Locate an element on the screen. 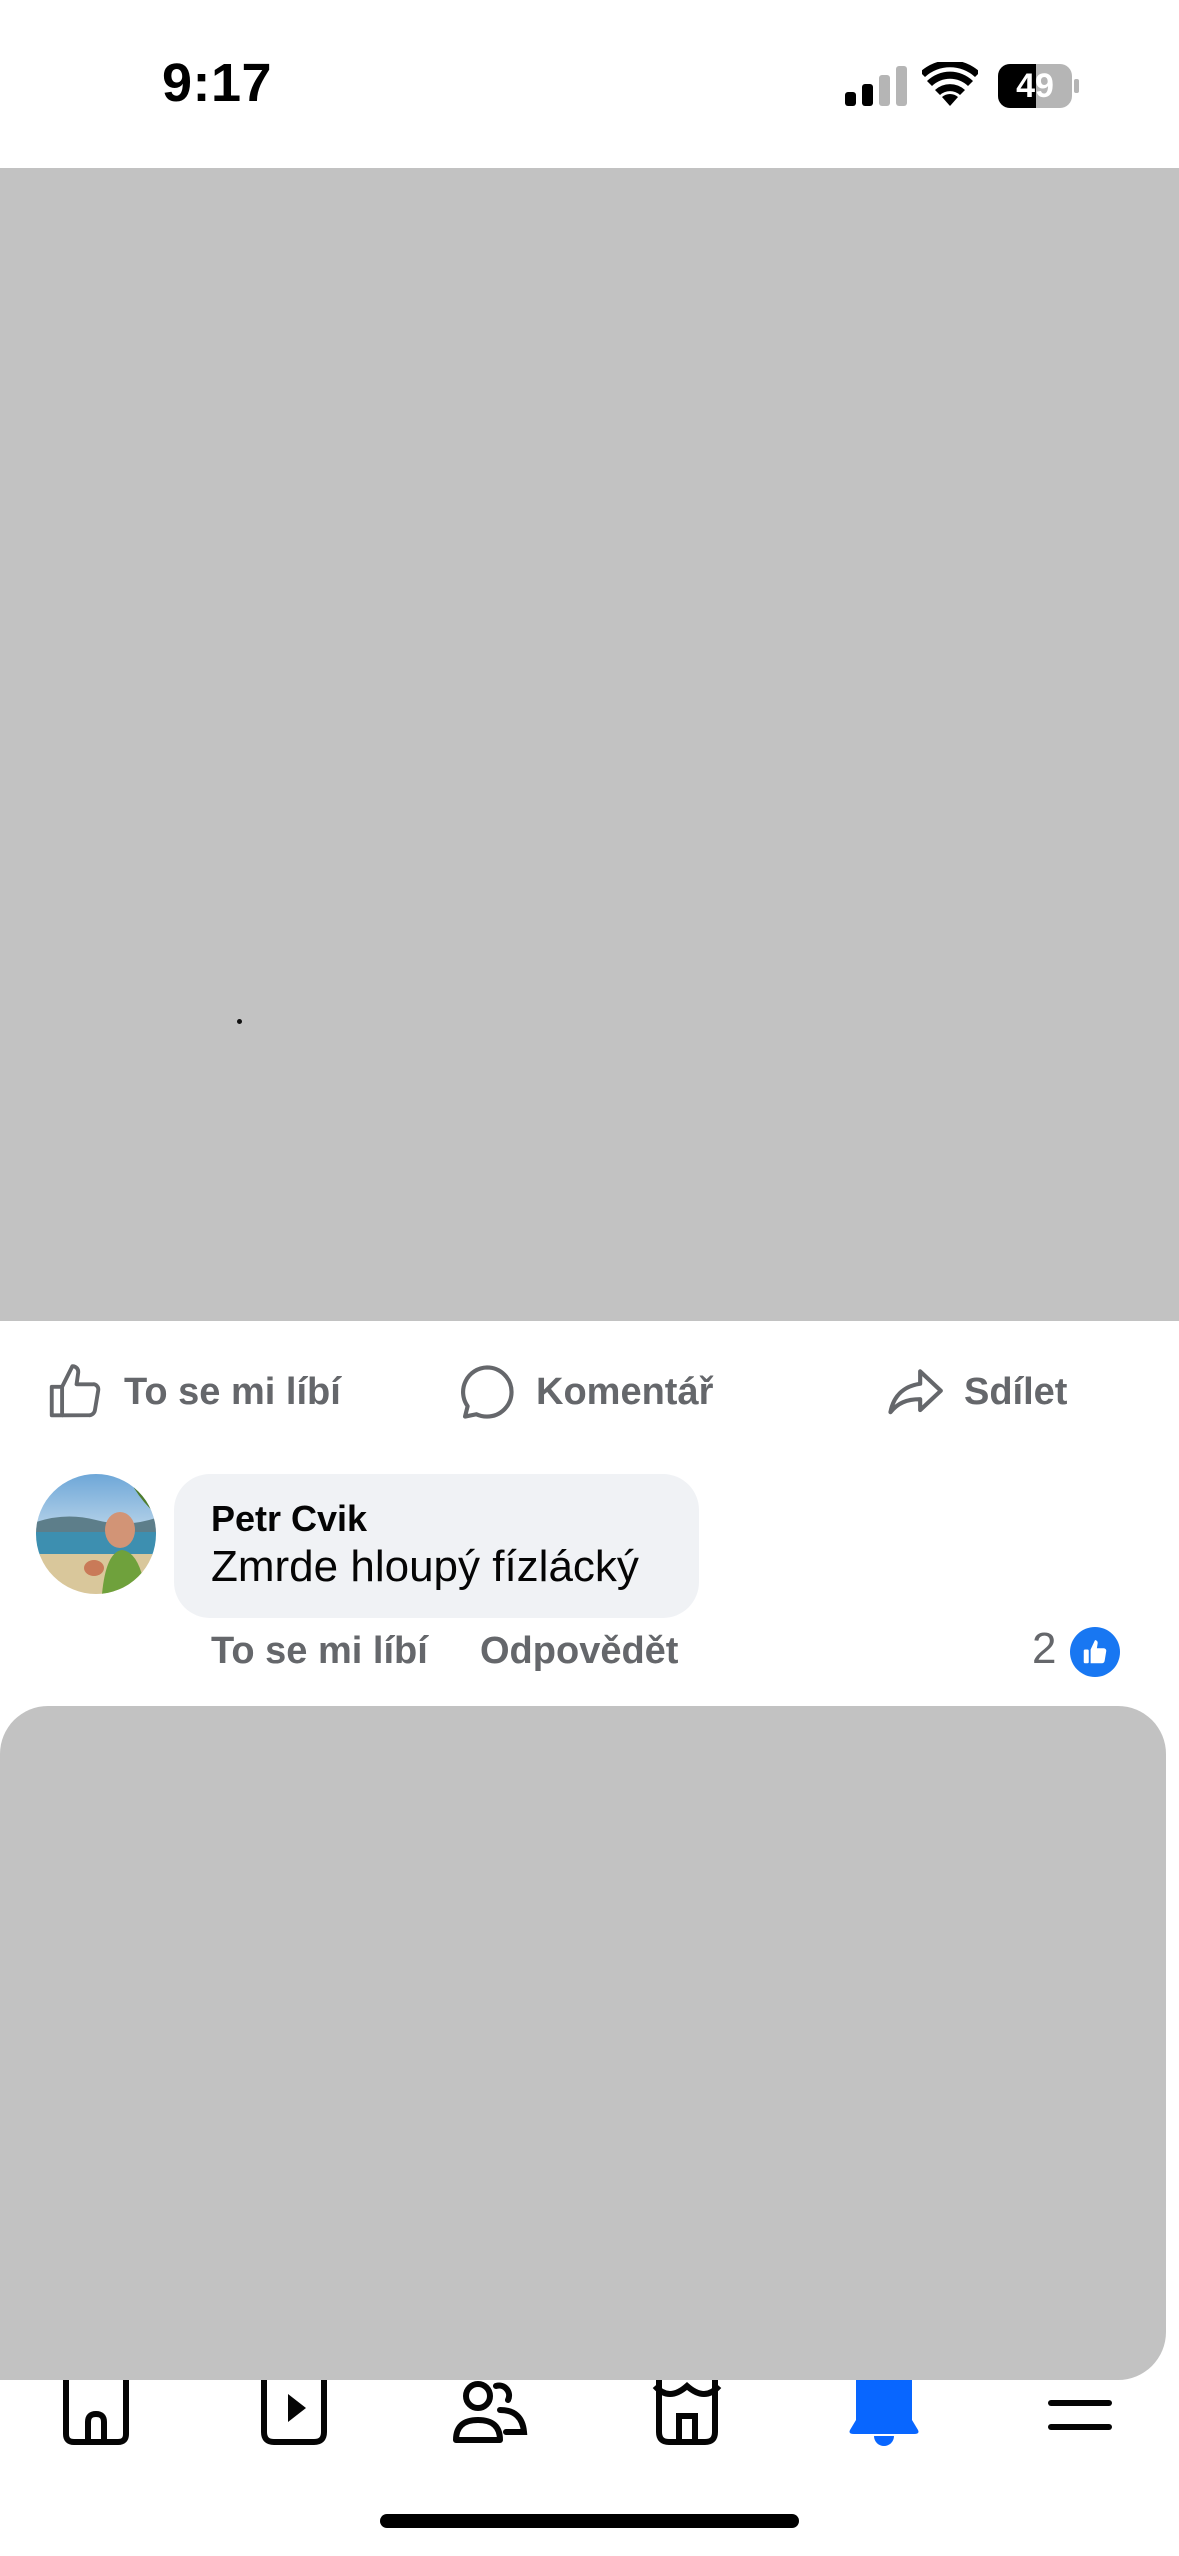  home-icon is located at coordinates (96, 2412).